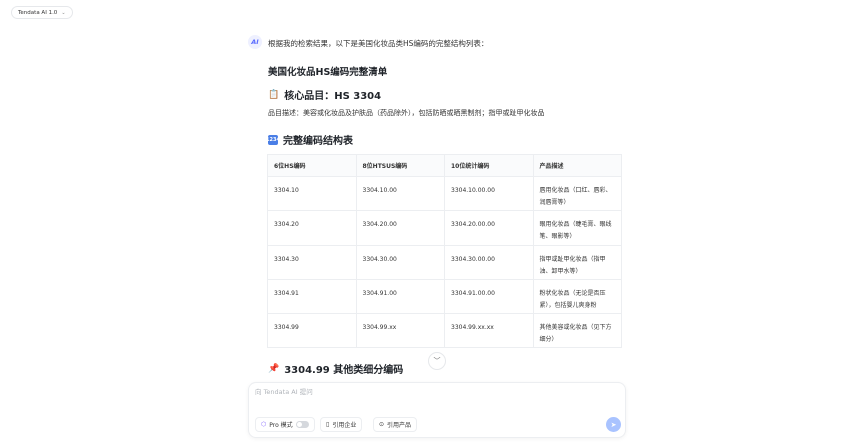  I want to click on column-header: 8位HTSUS编码, so click(400, 165).